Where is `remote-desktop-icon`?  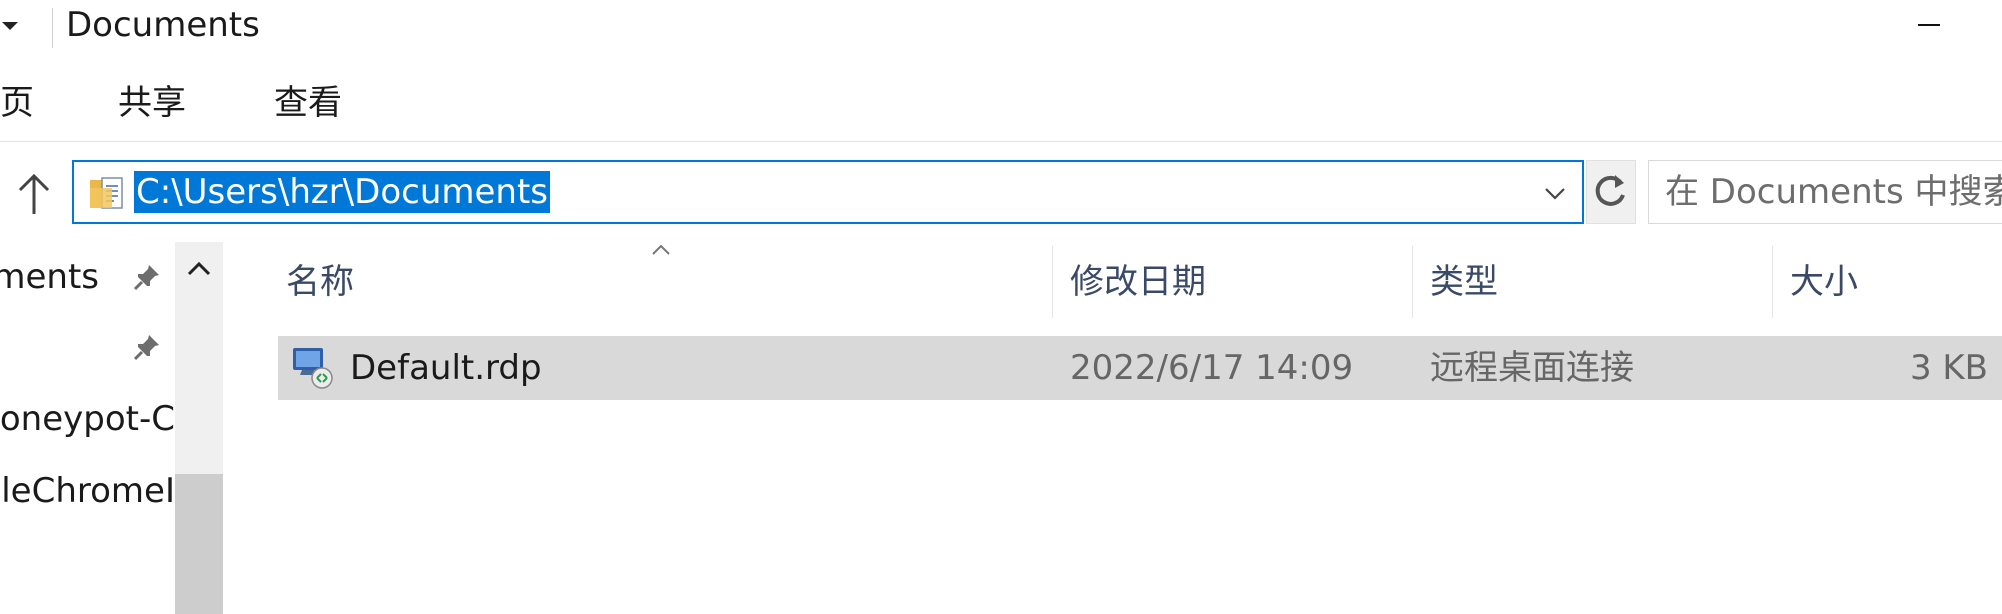
remote-desktop-icon is located at coordinates (313, 367).